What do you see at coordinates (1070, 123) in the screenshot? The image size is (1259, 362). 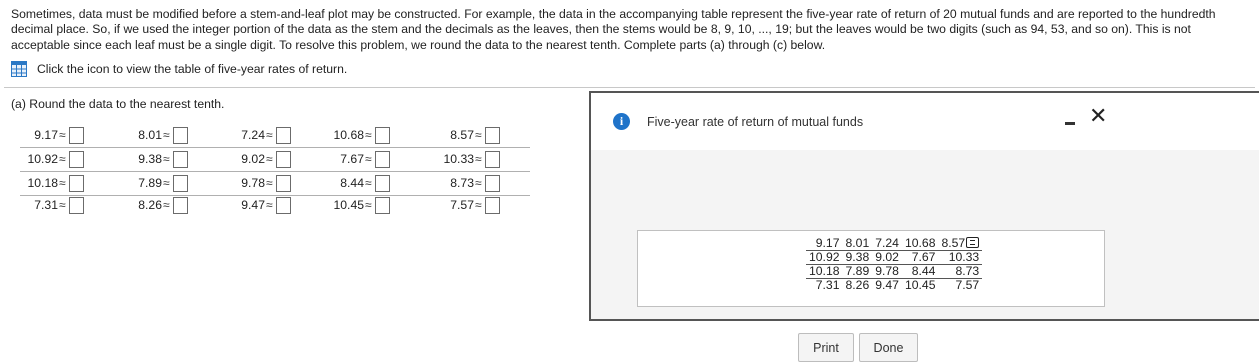 I see `minimize-button` at bounding box center [1070, 123].